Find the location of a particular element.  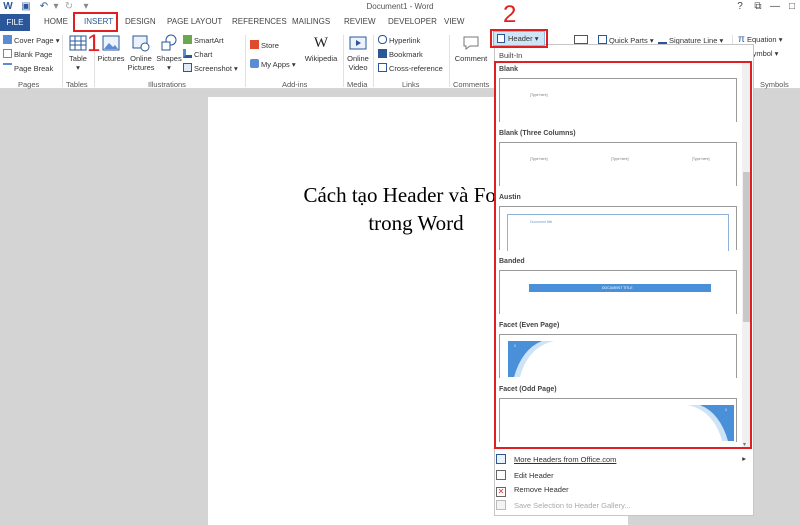

pictures-button: Pictures is located at coordinates (111, 48).